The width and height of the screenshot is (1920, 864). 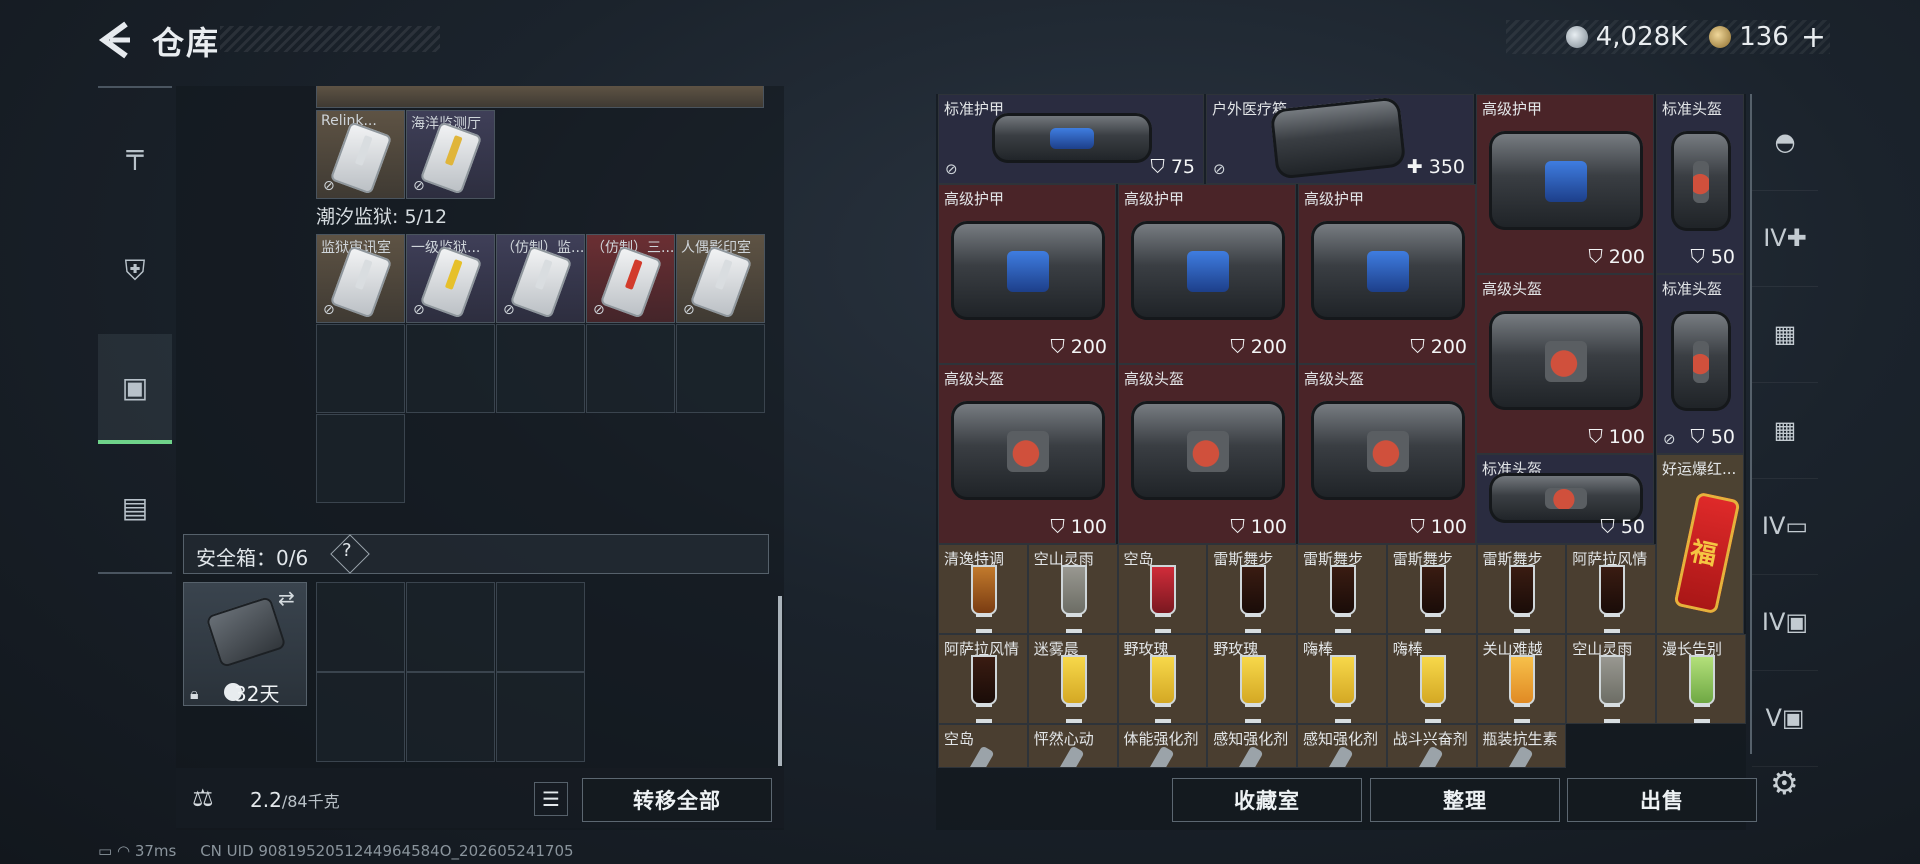 What do you see at coordinates (780, 681) in the screenshot?
I see `scrollbar` at bounding box center [780, 681].